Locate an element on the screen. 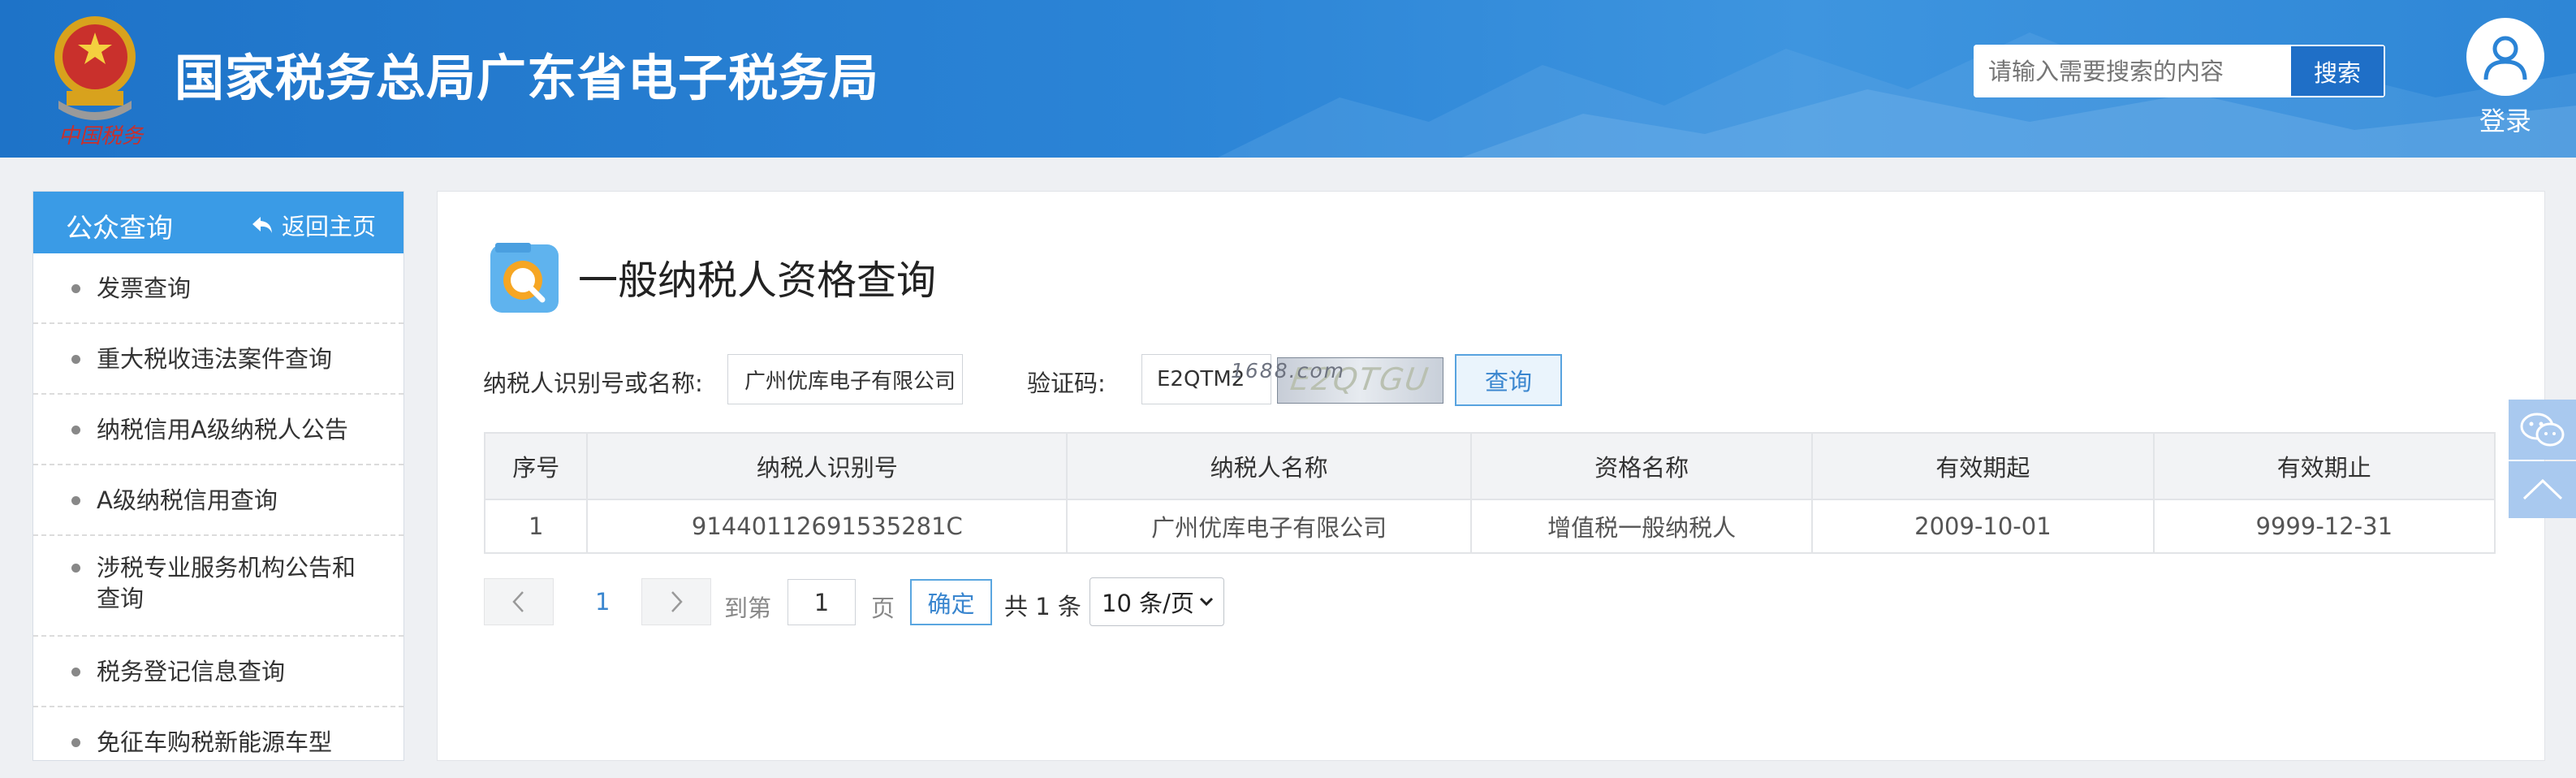  back-home-link: 返回主页 is located at coordinates (313, 225).